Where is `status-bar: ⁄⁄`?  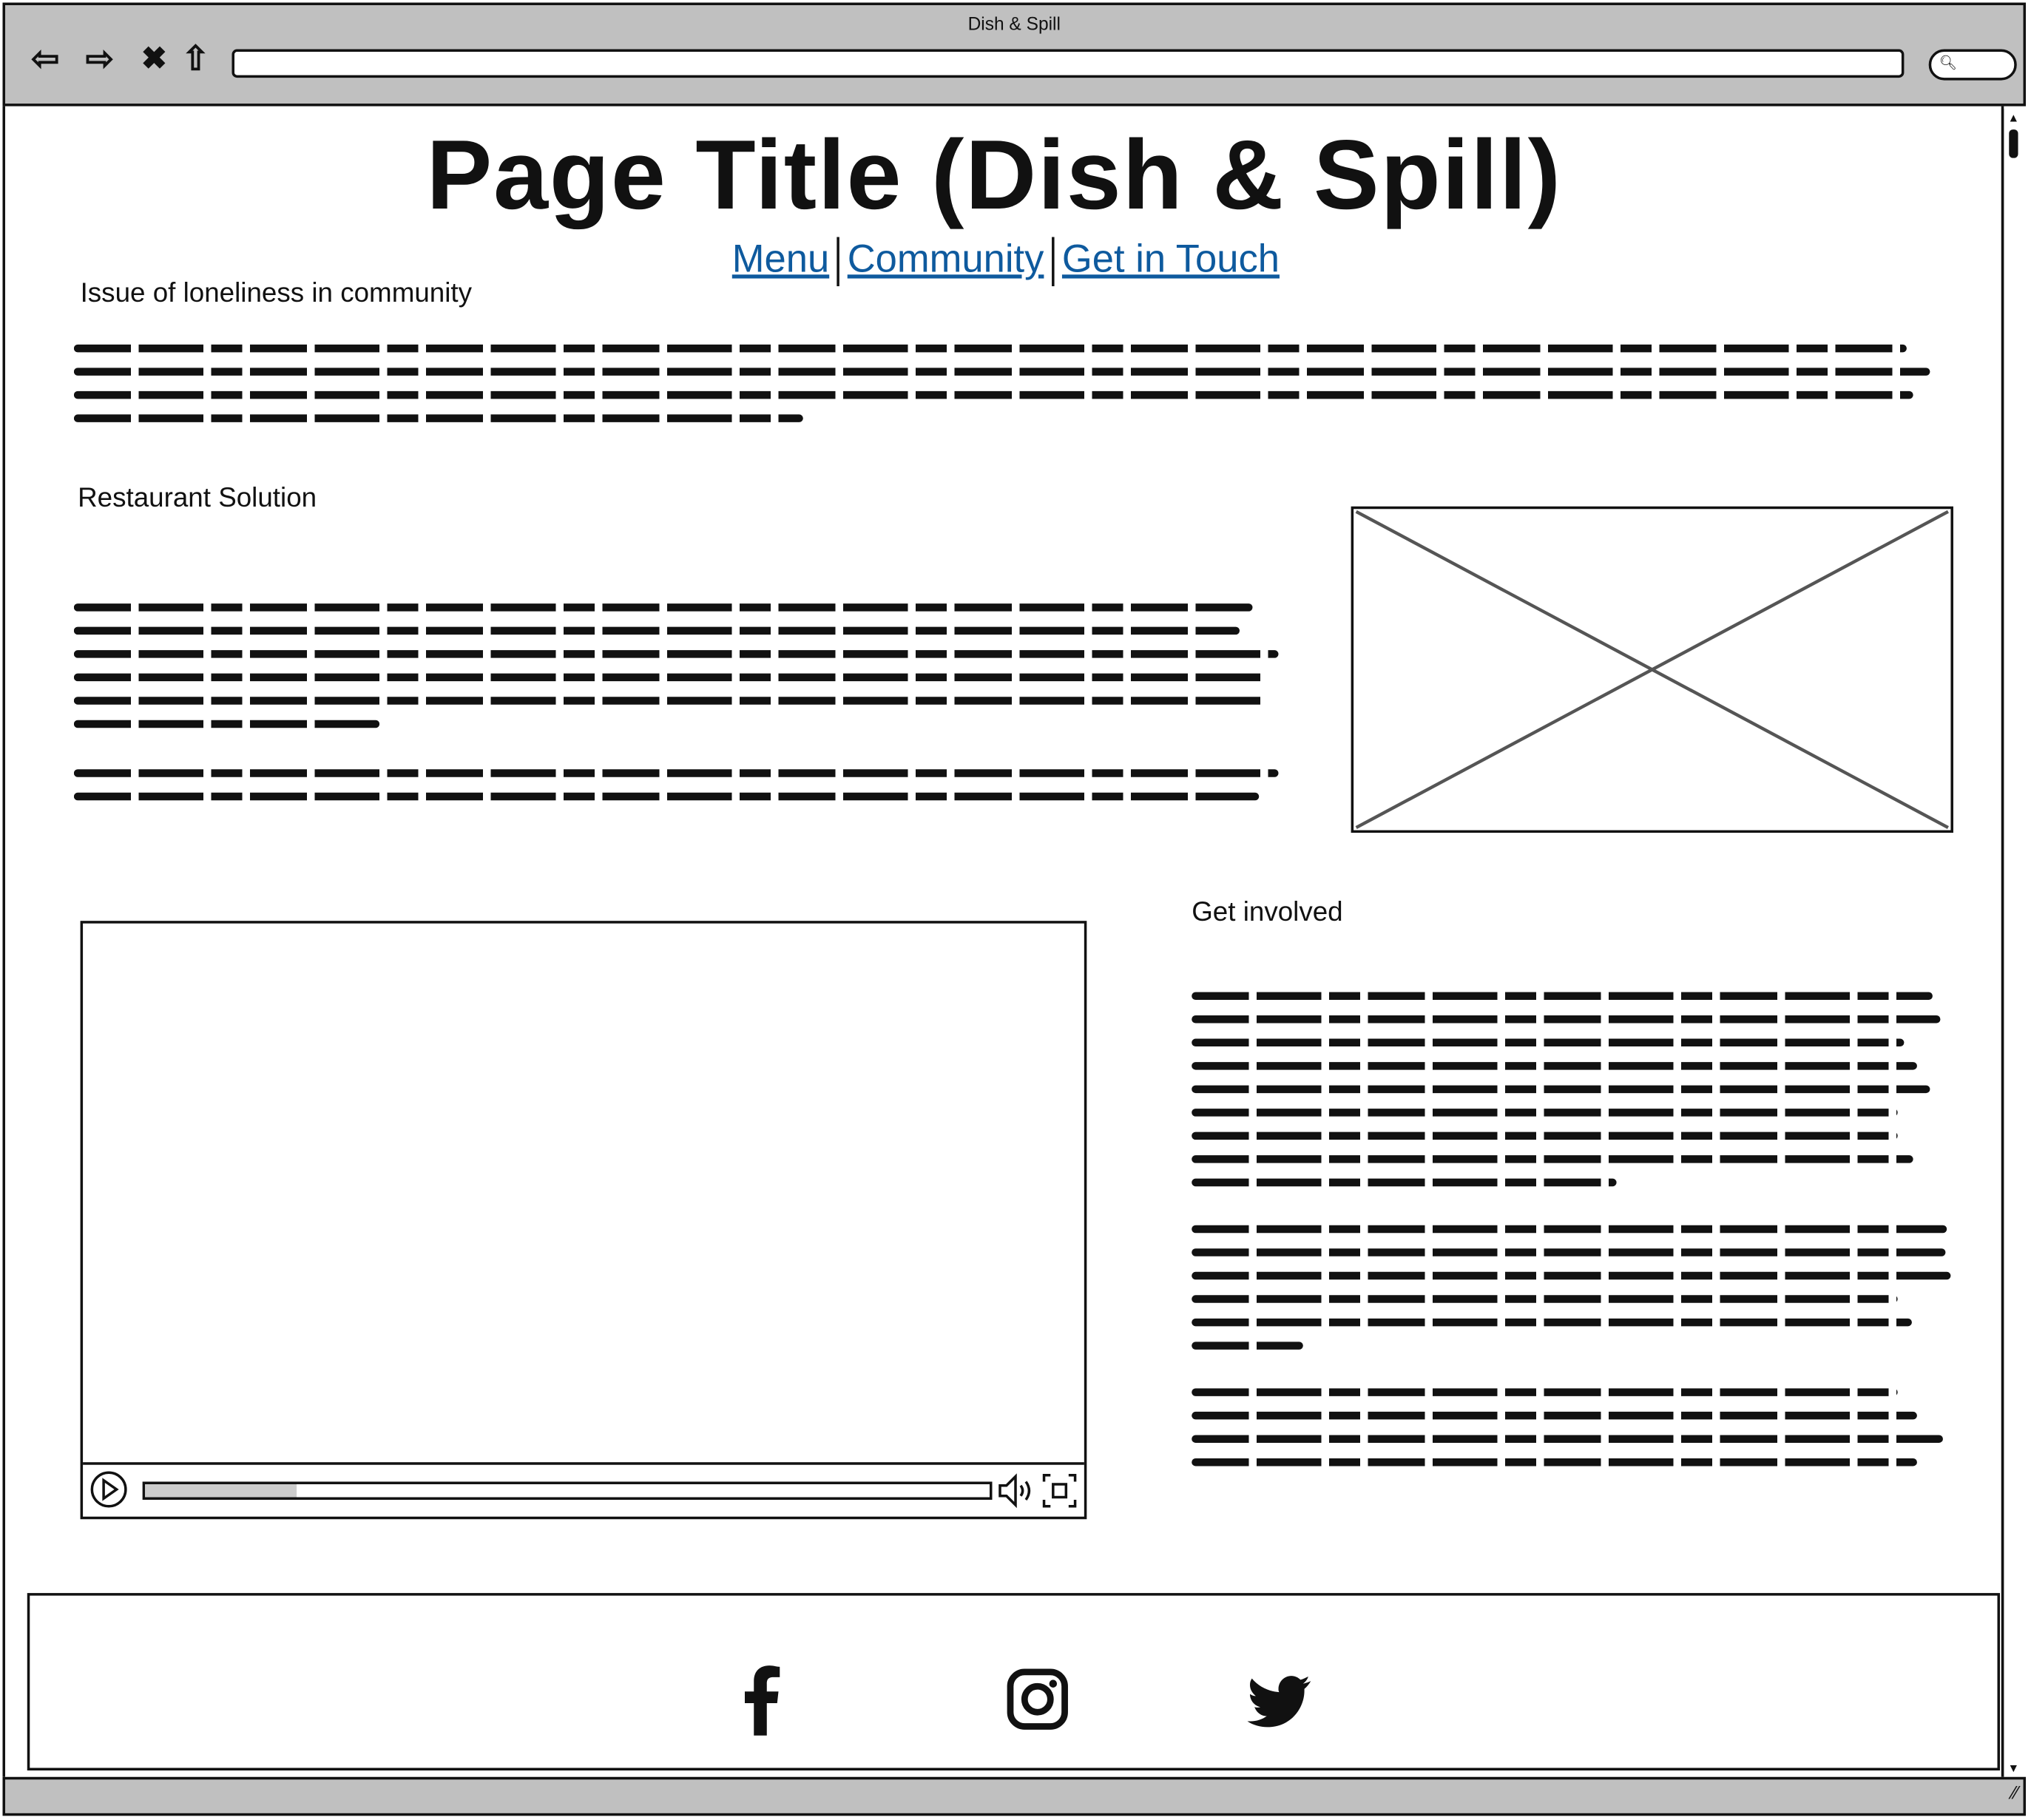 status-bar: ⁄⁄ is located at coordinates (1014, 1796).